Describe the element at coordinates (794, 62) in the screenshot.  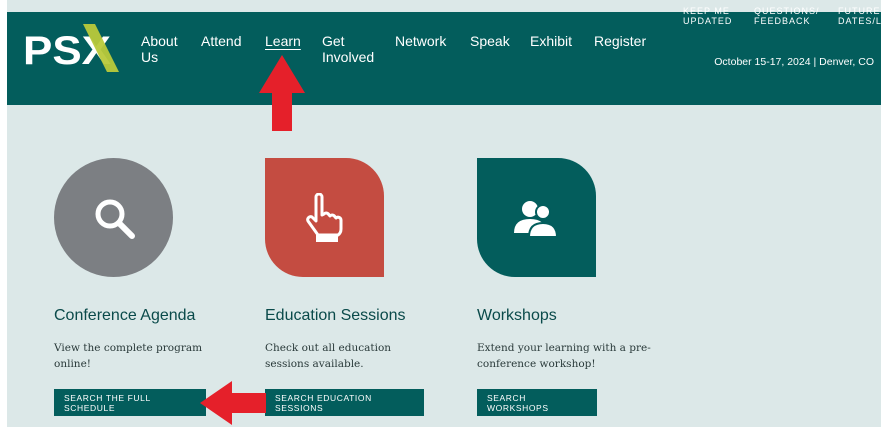
I see `event-date-location: October 15-17, 2024 | Denver, CO` at that location.